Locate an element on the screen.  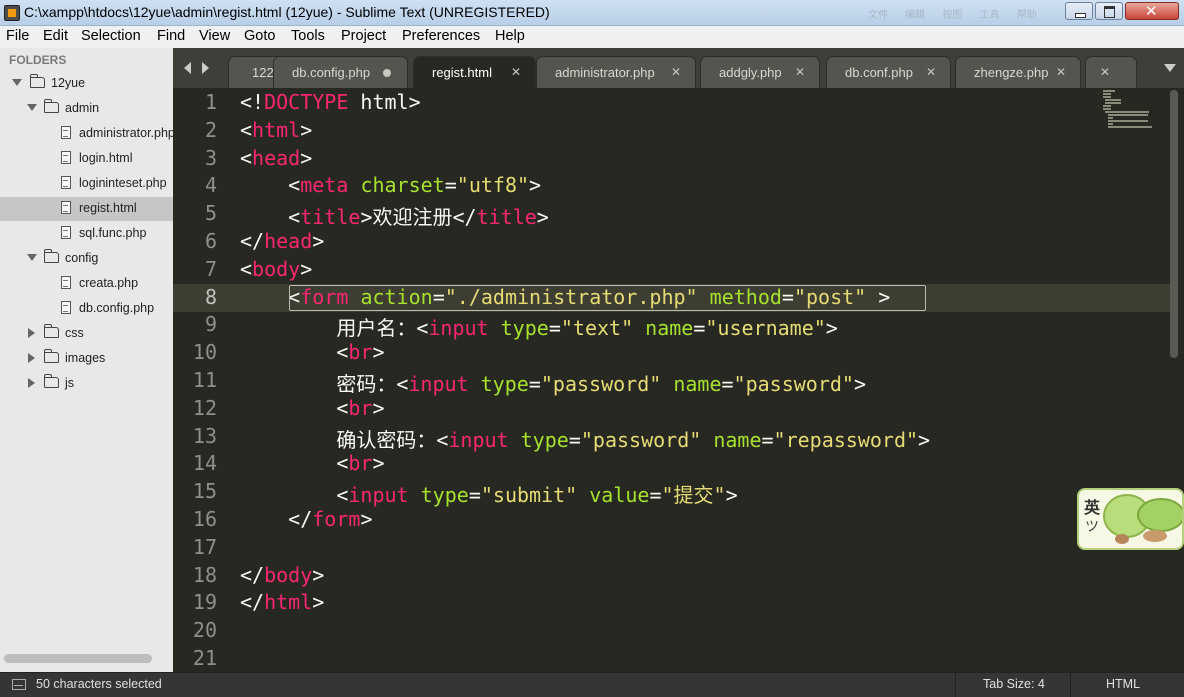
minimize-button is located at coordinates (1079, 11).